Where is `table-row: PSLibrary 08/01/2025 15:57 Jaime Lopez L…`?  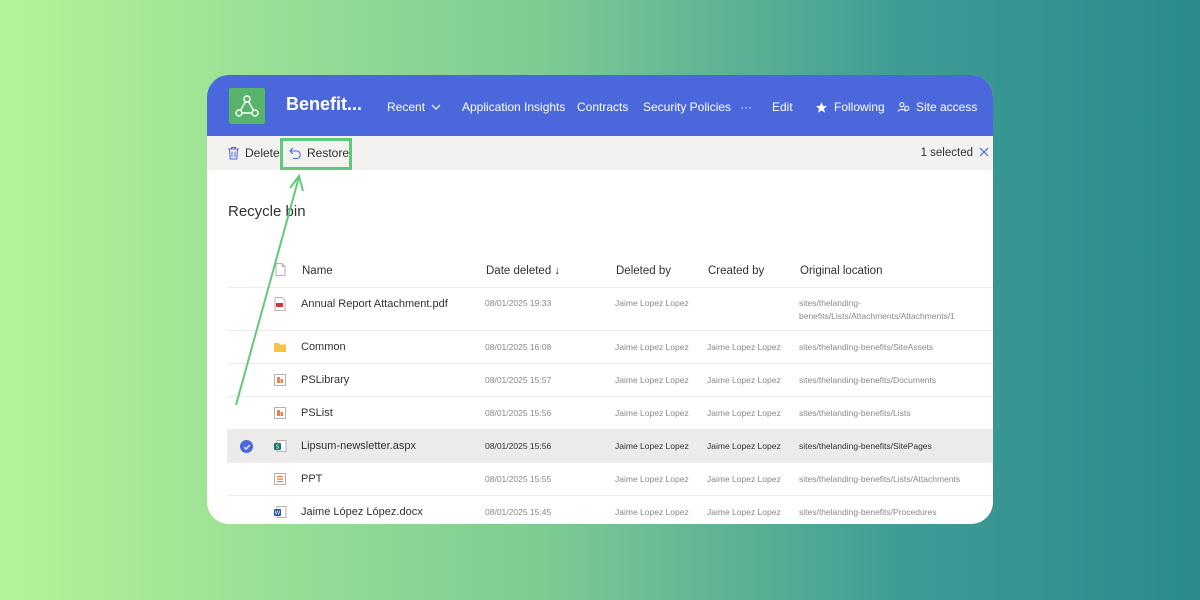
table-row: PSLibrary 08/01/2025 15:57 Jaime Lopez L… is located at coordinates (610, 379).